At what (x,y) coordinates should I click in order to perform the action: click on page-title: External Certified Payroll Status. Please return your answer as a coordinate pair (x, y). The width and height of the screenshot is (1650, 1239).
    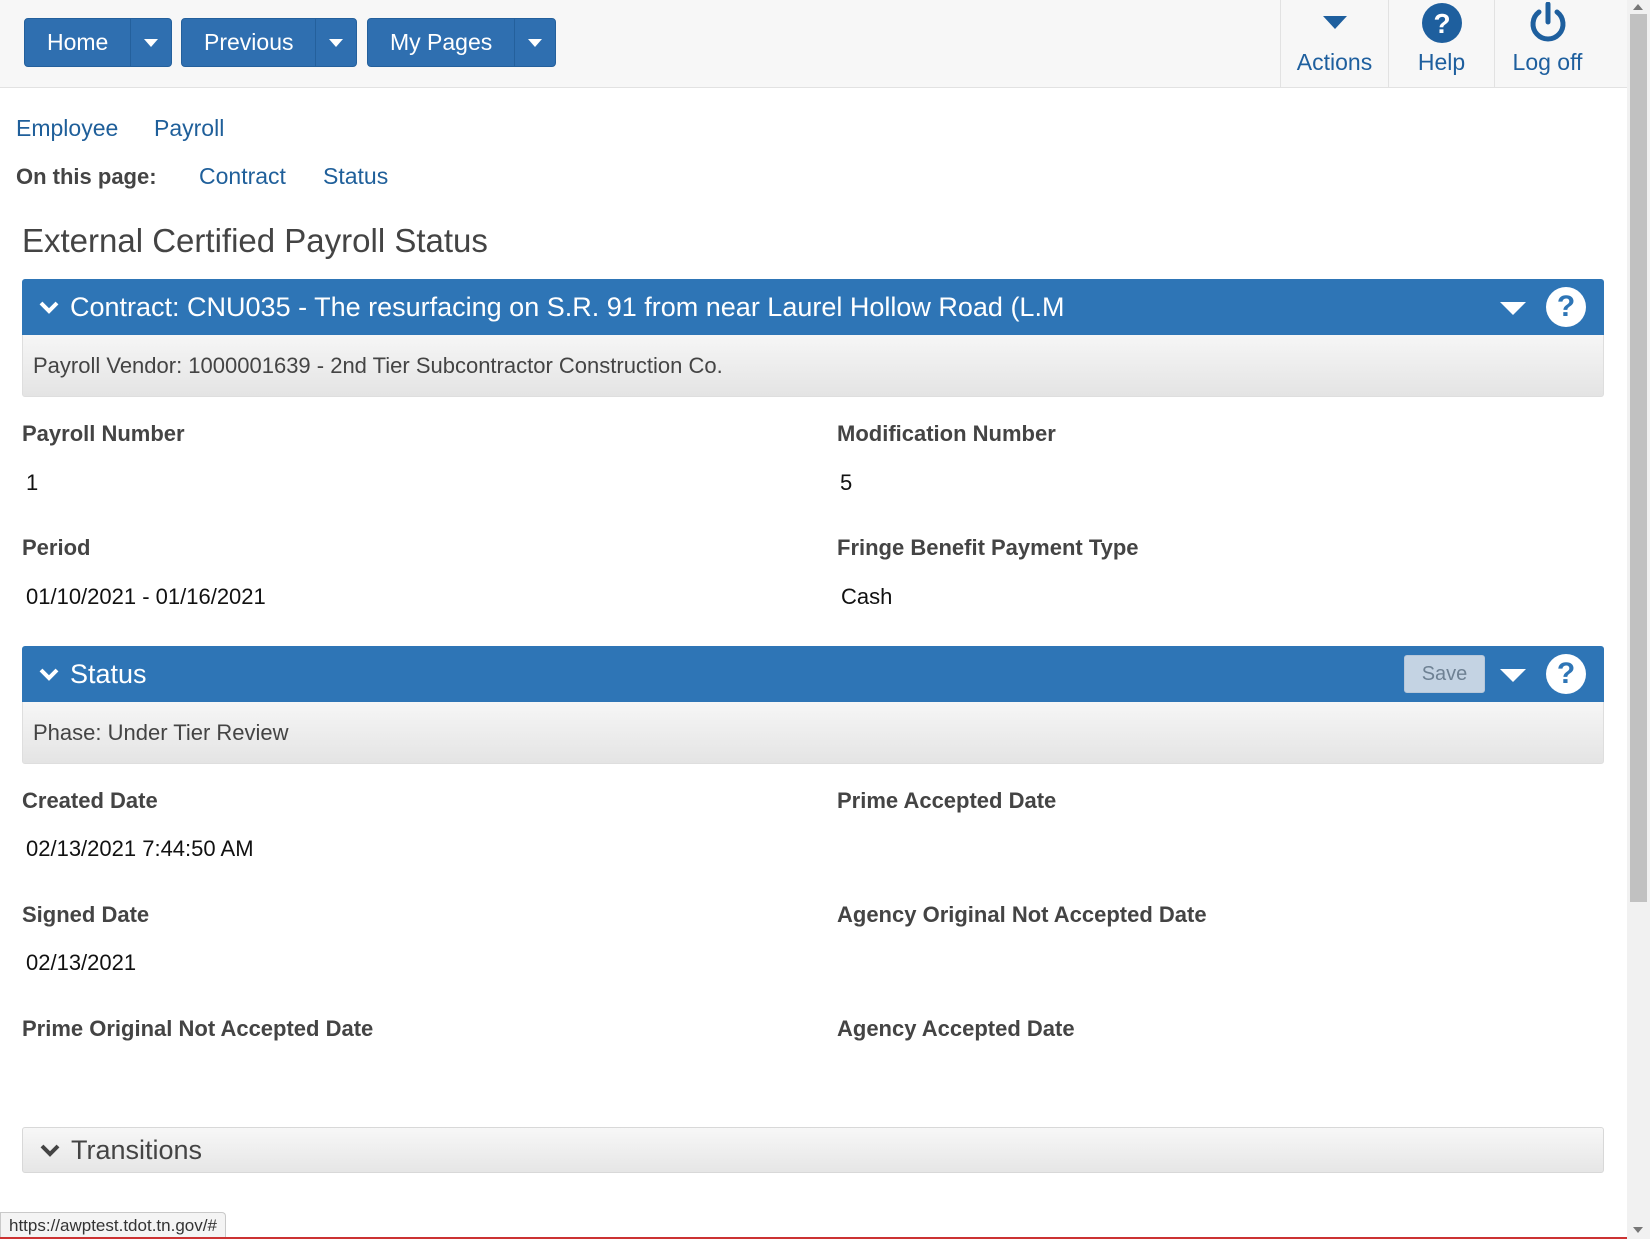
    Looking at the image, I should click on (255, 240).